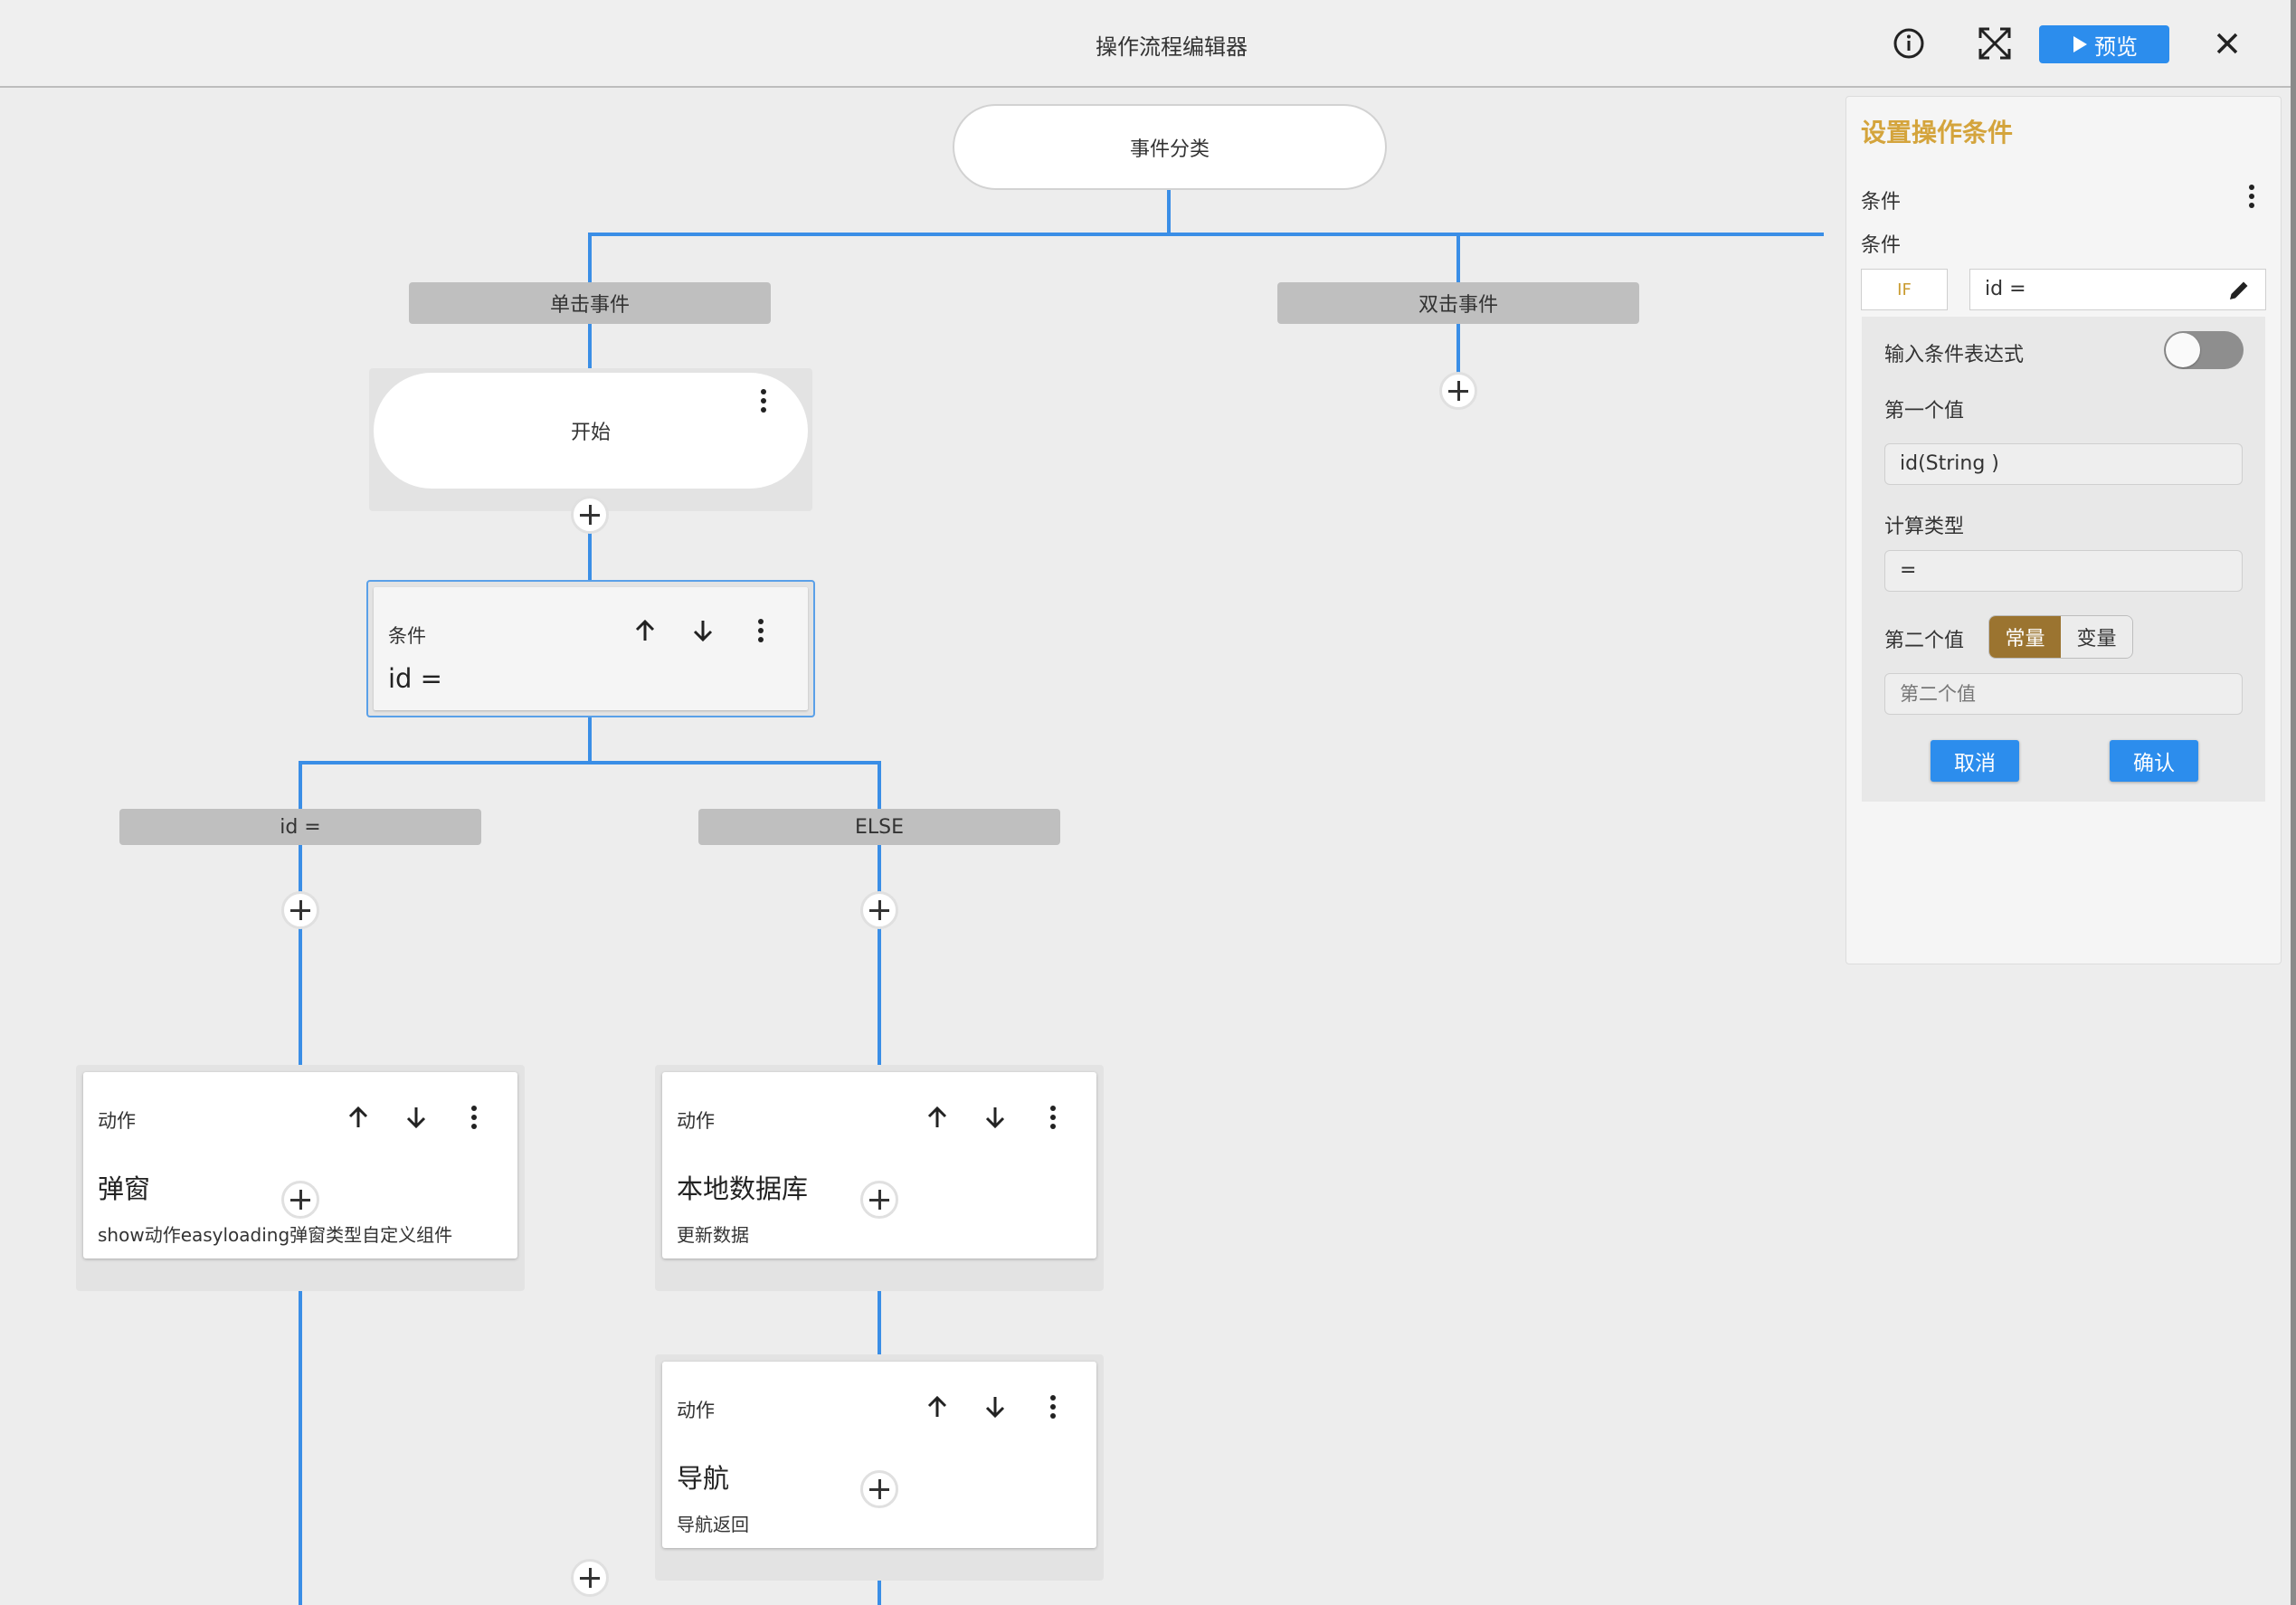 Image resolution: width=2296 pixels, height=1605 pixels. What do you see at coordinates (1909, 43) in the screenshot?
I see `info-icon` at bounding box center [1909, 43].